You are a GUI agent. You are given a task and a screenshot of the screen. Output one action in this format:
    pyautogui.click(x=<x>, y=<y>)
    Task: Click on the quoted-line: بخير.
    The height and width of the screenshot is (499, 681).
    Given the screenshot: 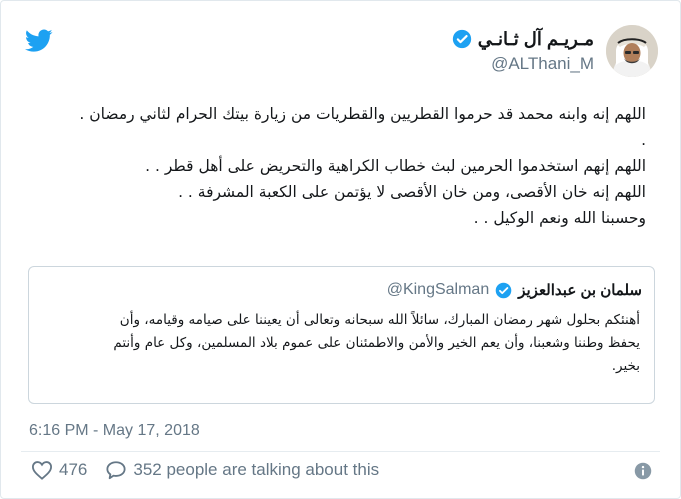 What is the action you would take?
    pyautogui.click(x=625, y=366)
    